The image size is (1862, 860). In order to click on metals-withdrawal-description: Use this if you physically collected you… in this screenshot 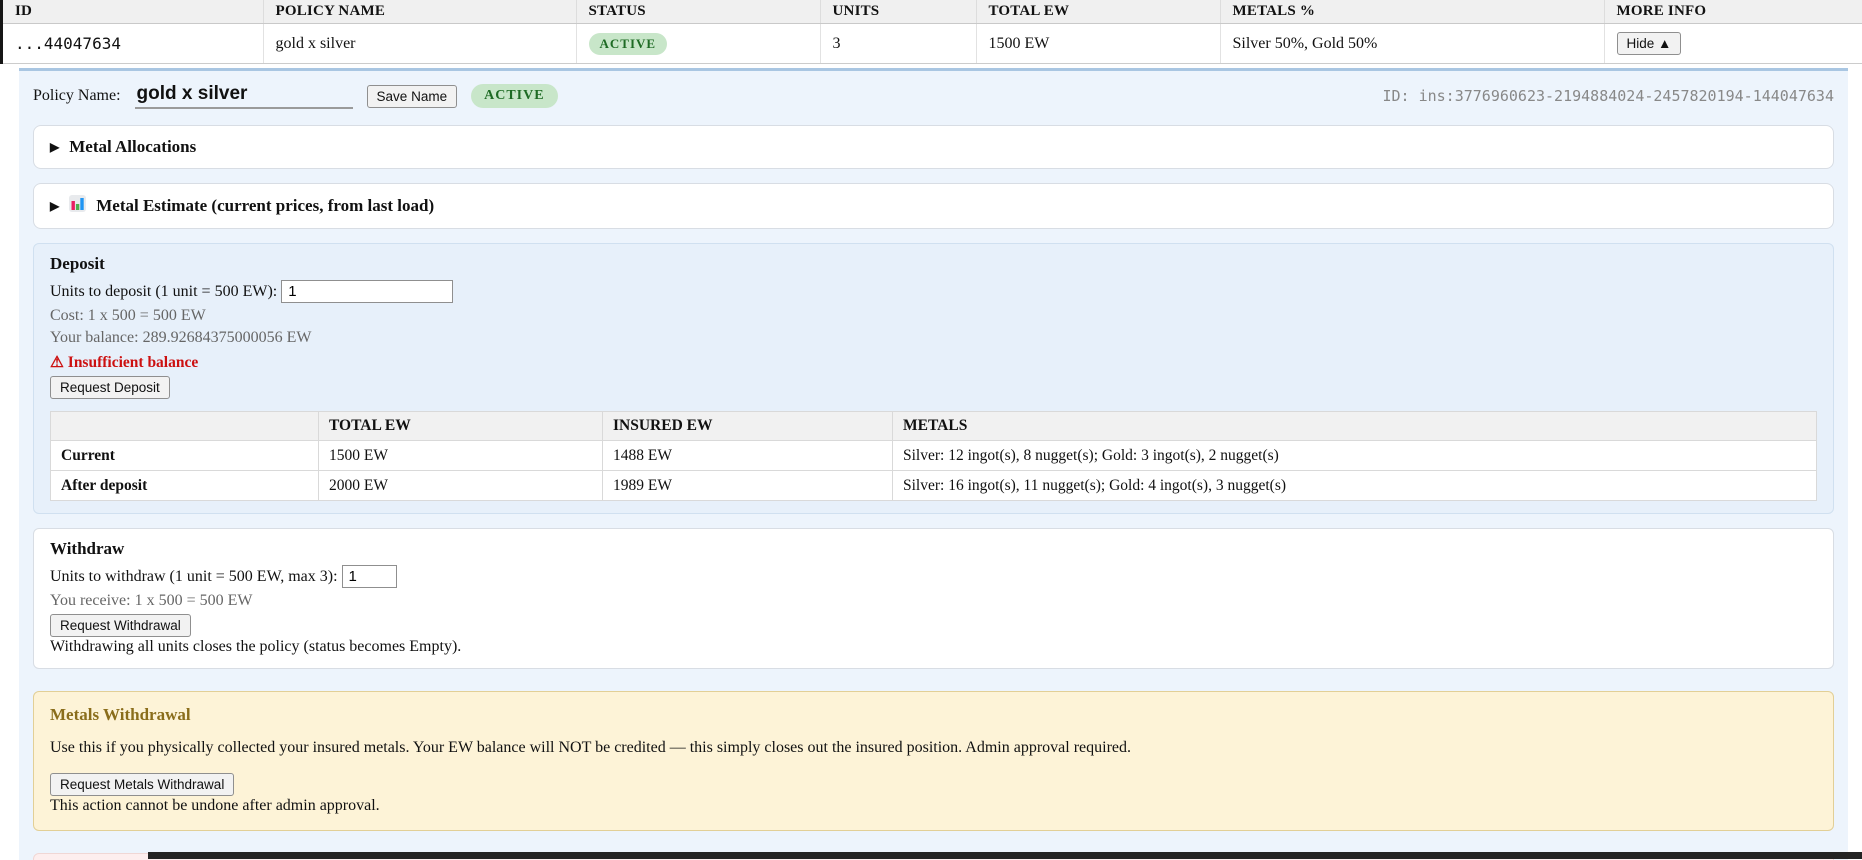, I will do `click(590, 747)`.